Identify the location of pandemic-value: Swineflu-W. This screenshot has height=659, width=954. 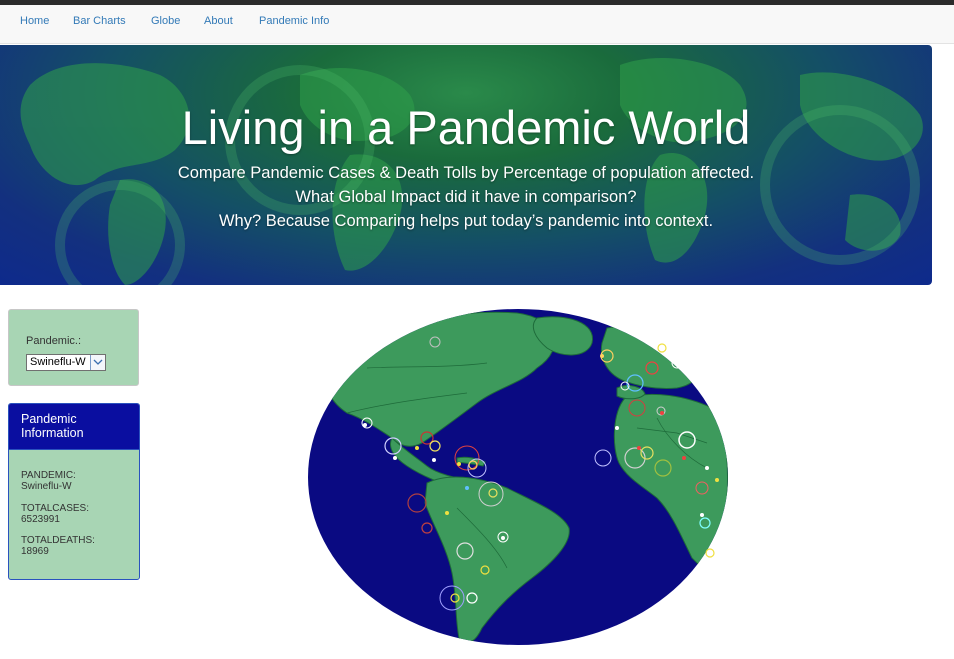
(46, 486).